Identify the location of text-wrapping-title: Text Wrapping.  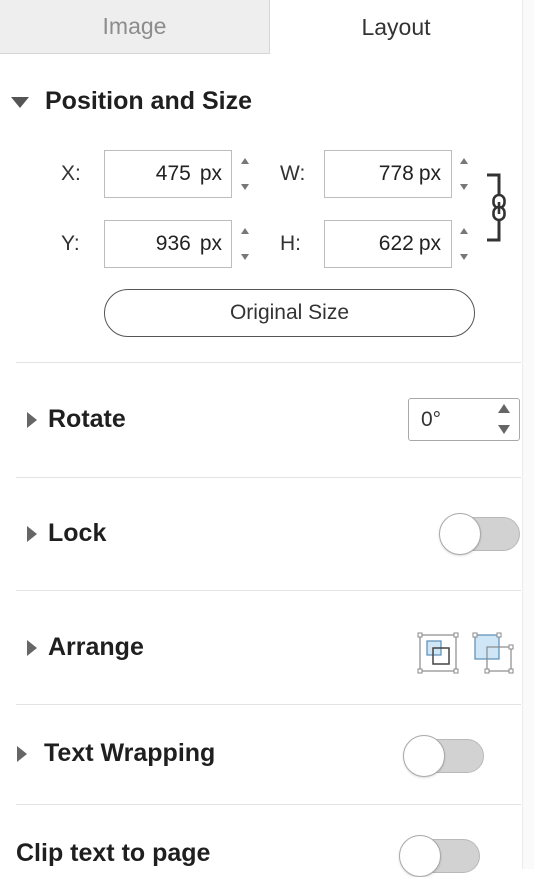
(129, 753).